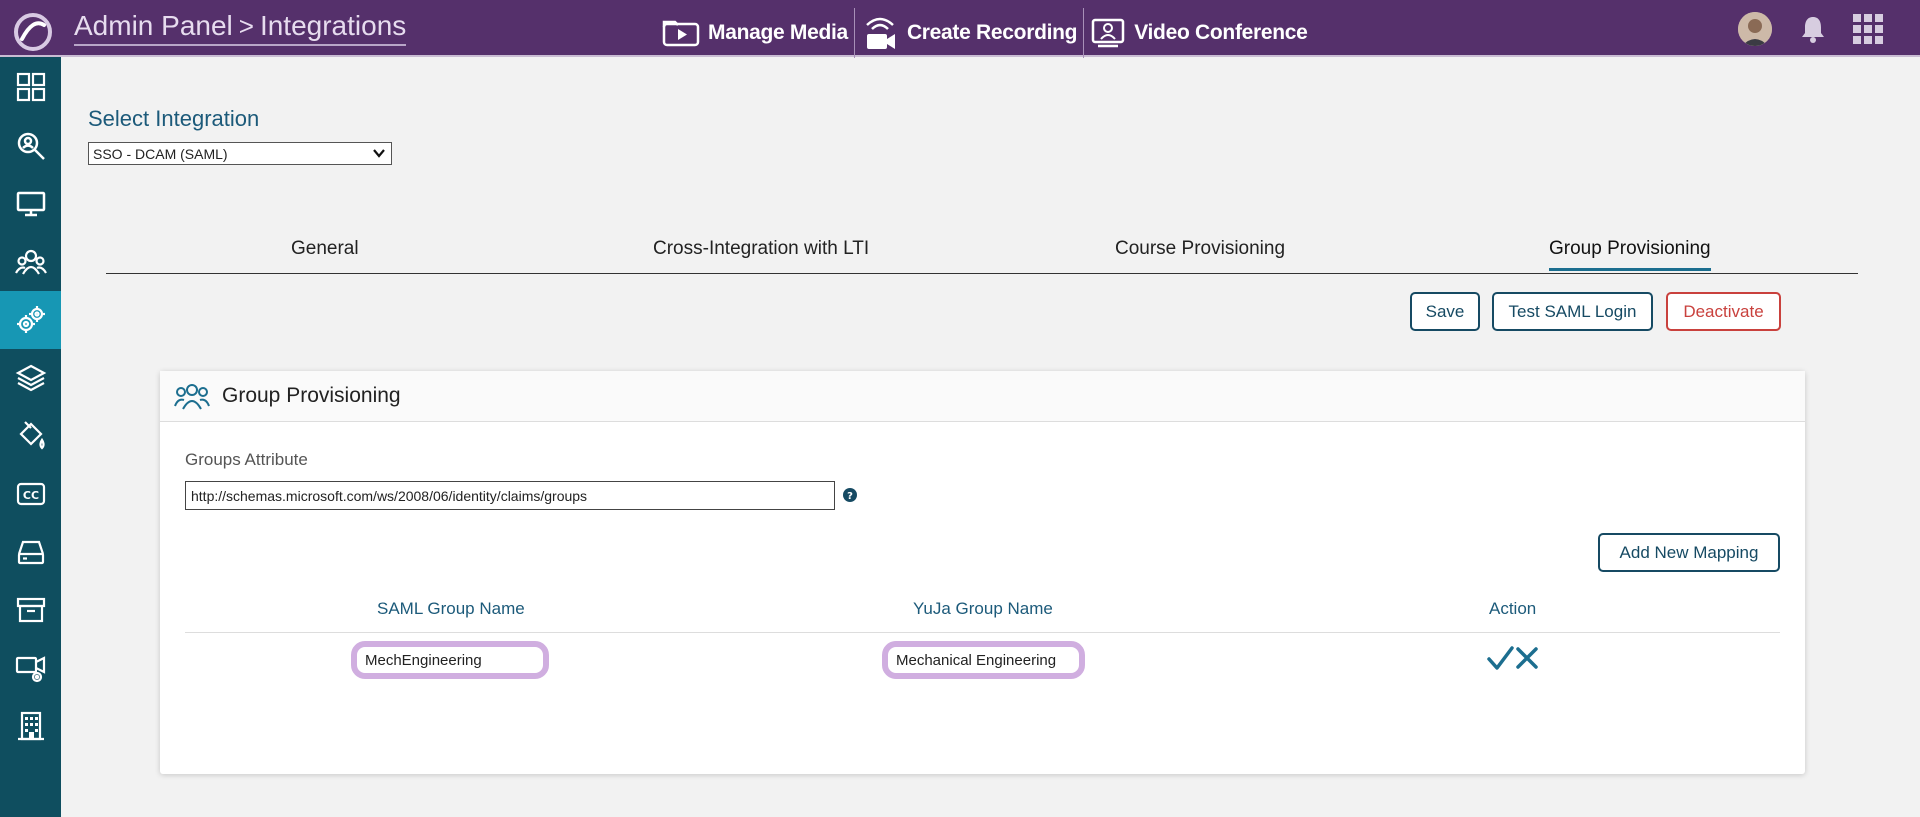  I want to click on manage-media-link: Manage Media, so click(755, 33).